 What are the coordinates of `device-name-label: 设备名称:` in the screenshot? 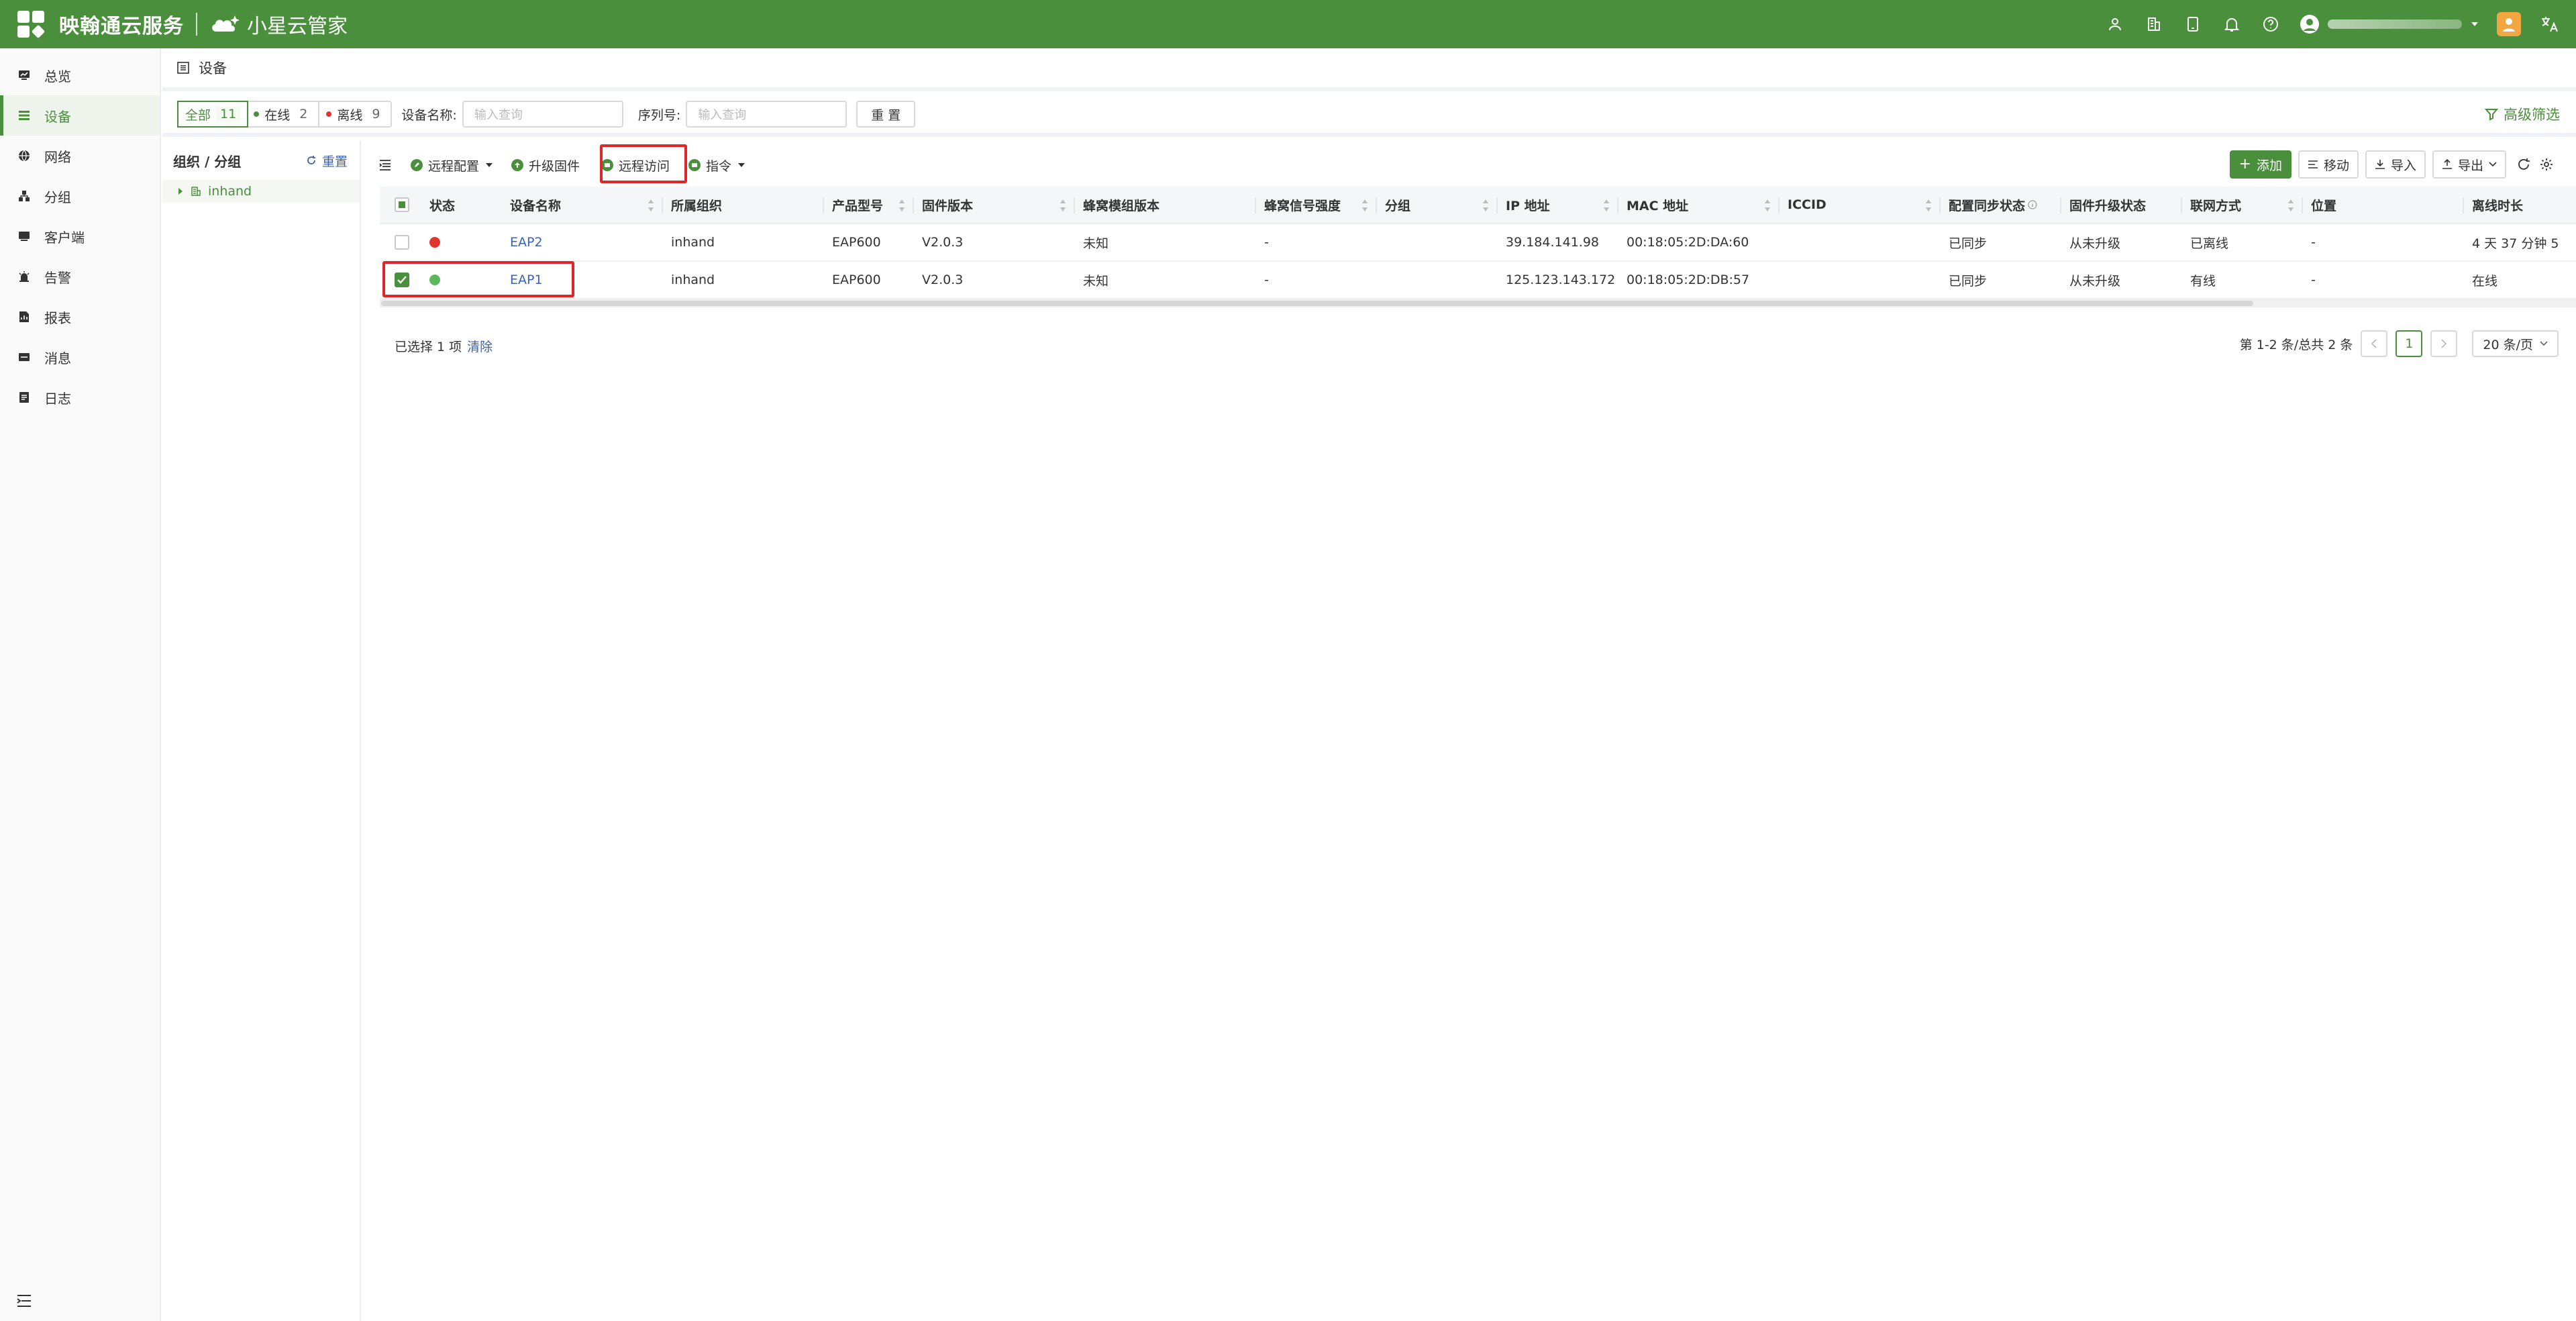 It's located at (429, 115).